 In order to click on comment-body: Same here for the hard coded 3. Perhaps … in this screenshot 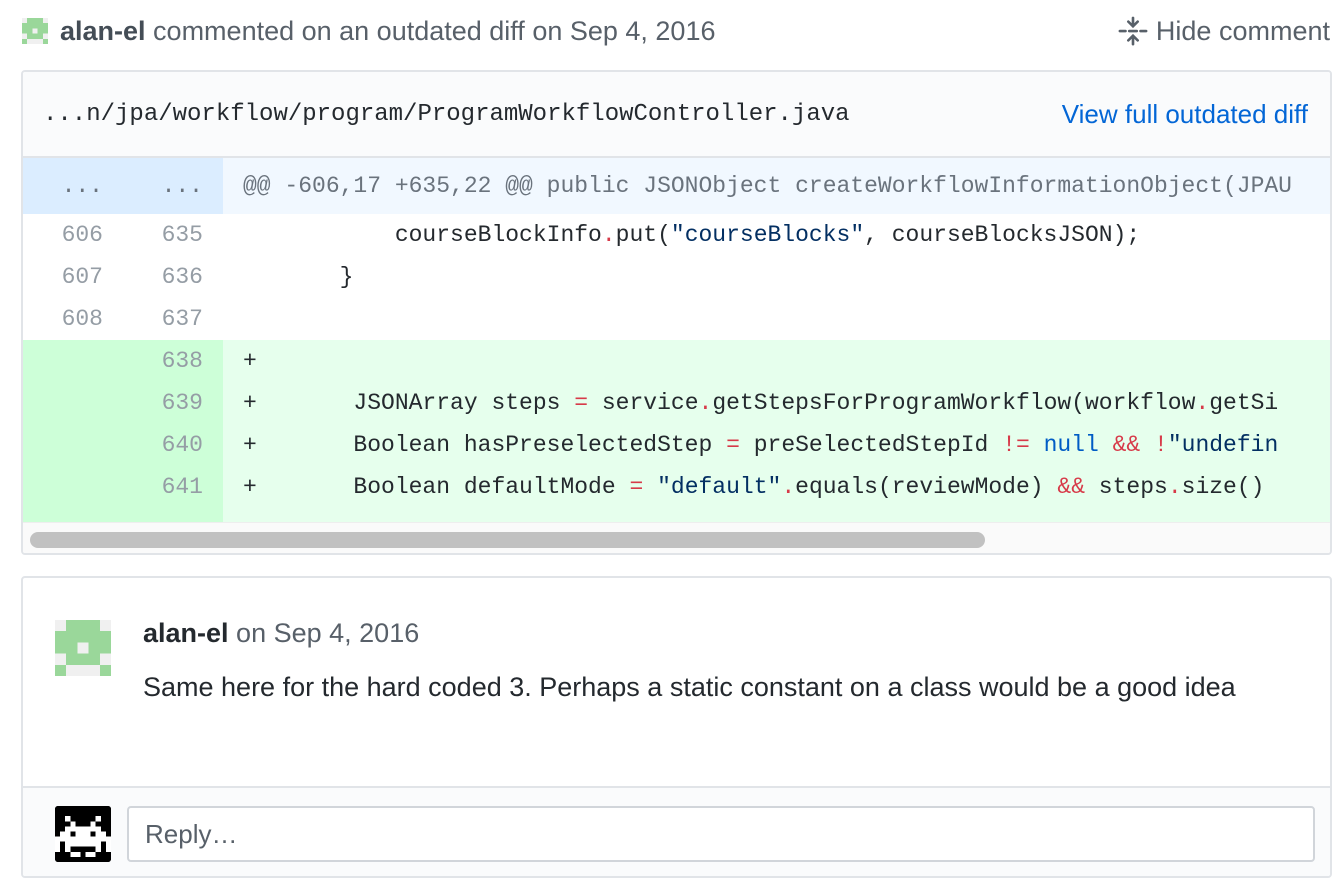, I will do `click(689, 687)`.